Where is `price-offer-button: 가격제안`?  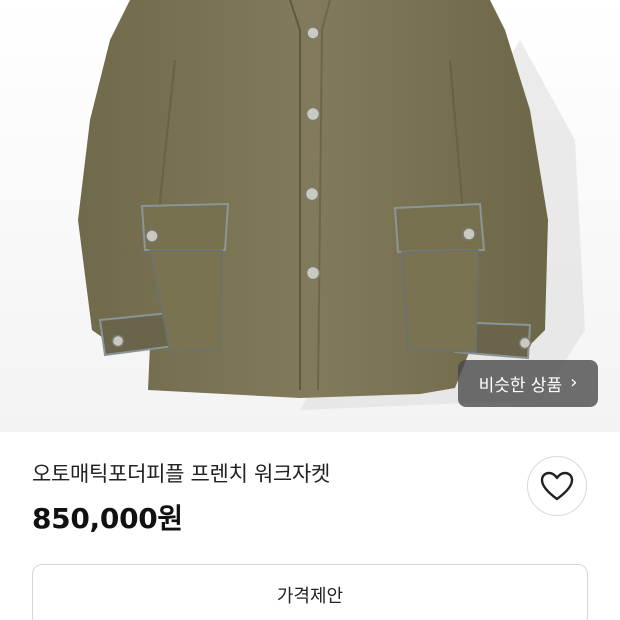
price-offer-button: 가격제안 is located at coordinates (310, 592).